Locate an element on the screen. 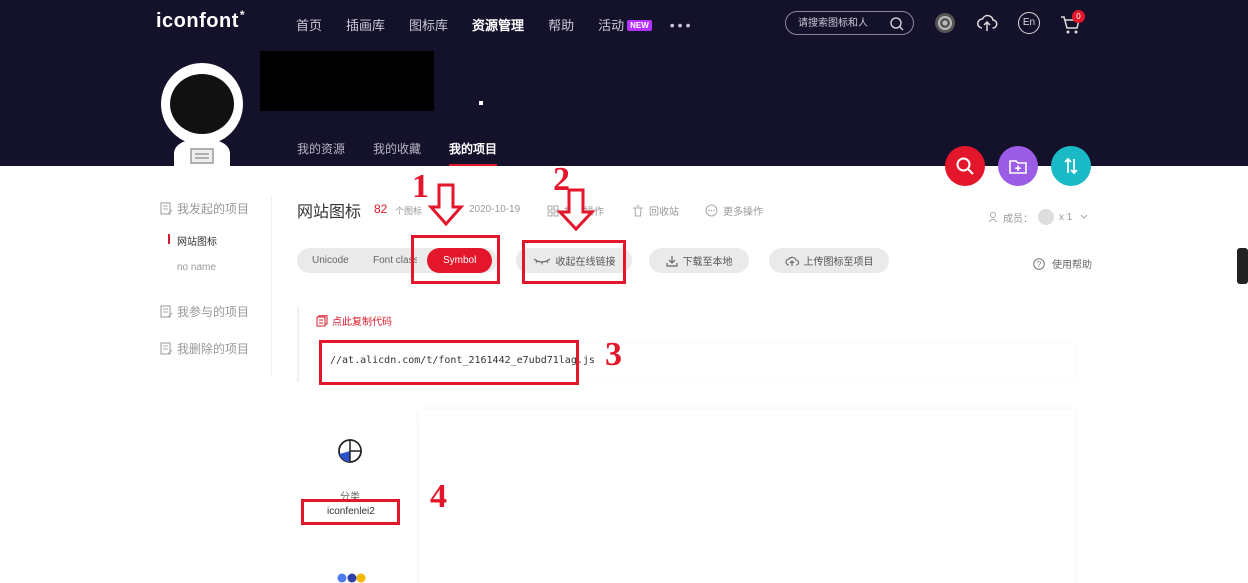  nav-activity: 活动 NEW is located at coordinates (625, 24).